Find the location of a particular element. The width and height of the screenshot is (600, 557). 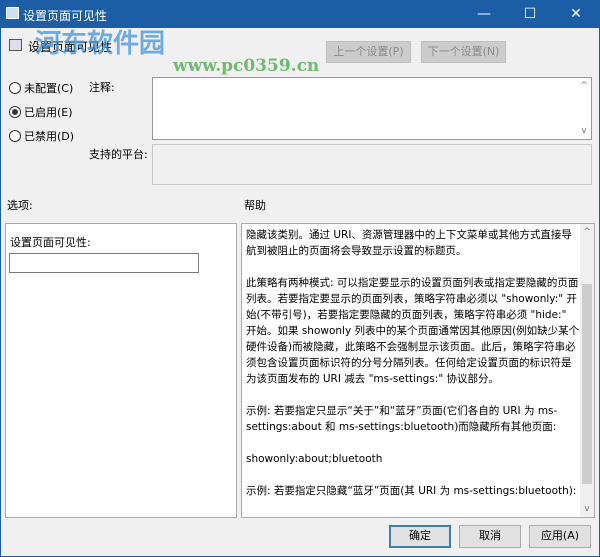

scroll-thumb is located at coordinates (587, 384).